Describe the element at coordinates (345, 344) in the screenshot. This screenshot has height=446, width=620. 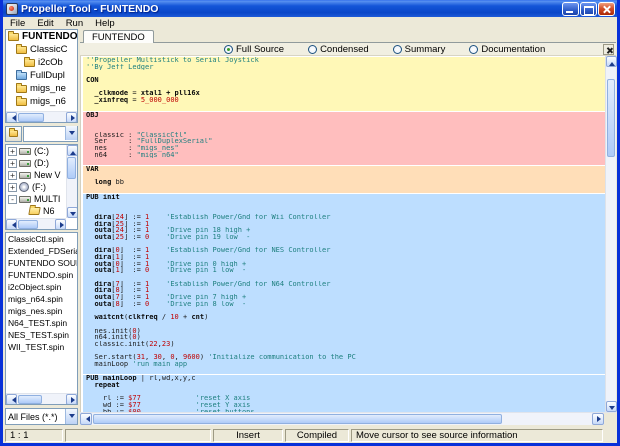
I see `code-line: classic.init(22,23)` at that location.